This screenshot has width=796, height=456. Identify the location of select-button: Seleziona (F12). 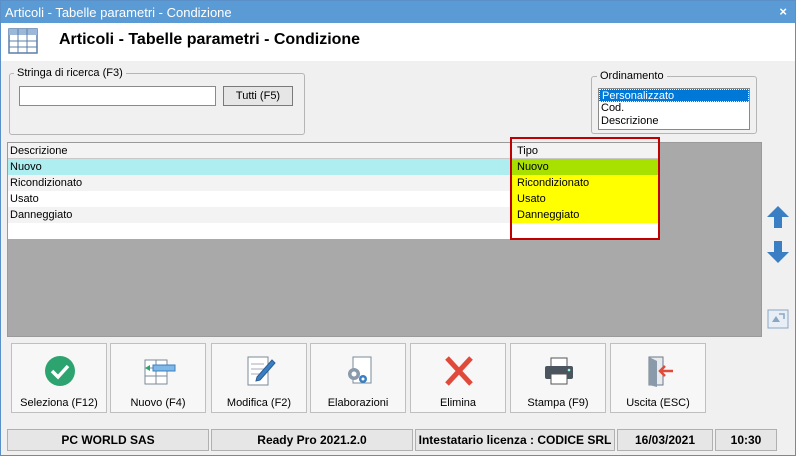
(59, 378).